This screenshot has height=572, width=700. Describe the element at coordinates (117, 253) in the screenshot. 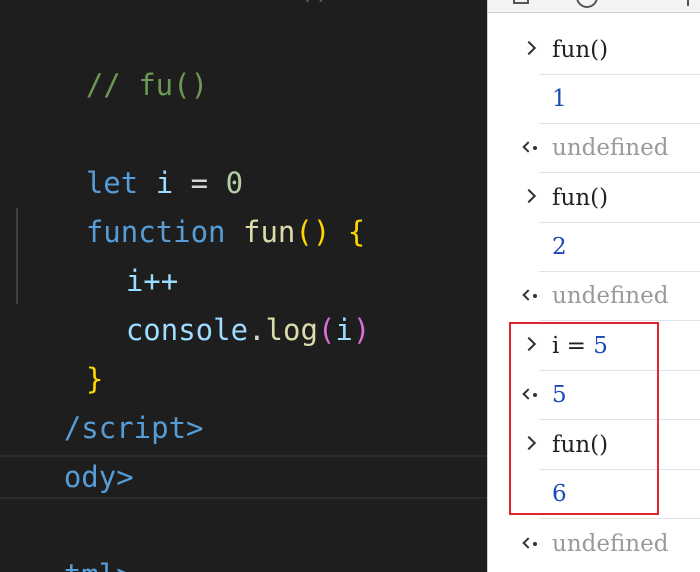

I see `code-line-increment: i++` at that location.